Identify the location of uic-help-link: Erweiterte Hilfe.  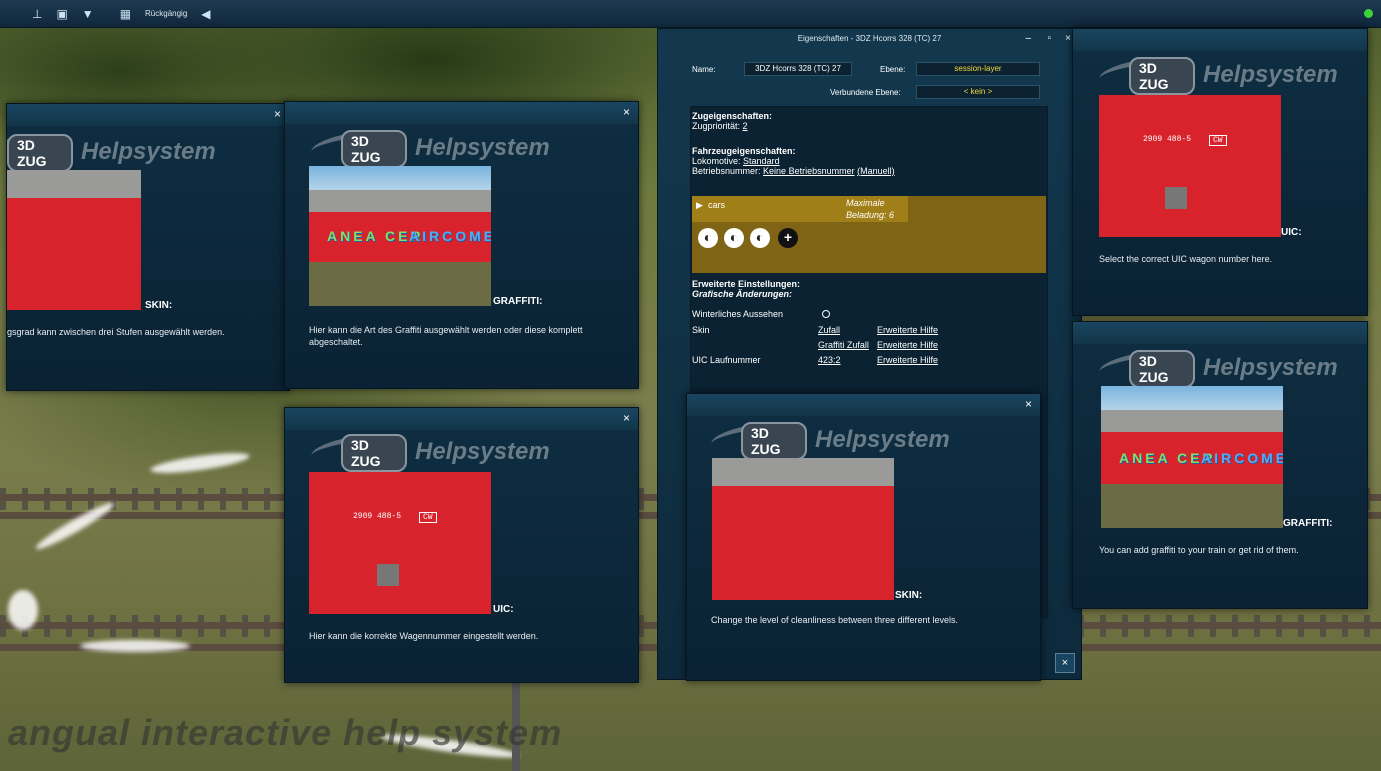
(907, 360).